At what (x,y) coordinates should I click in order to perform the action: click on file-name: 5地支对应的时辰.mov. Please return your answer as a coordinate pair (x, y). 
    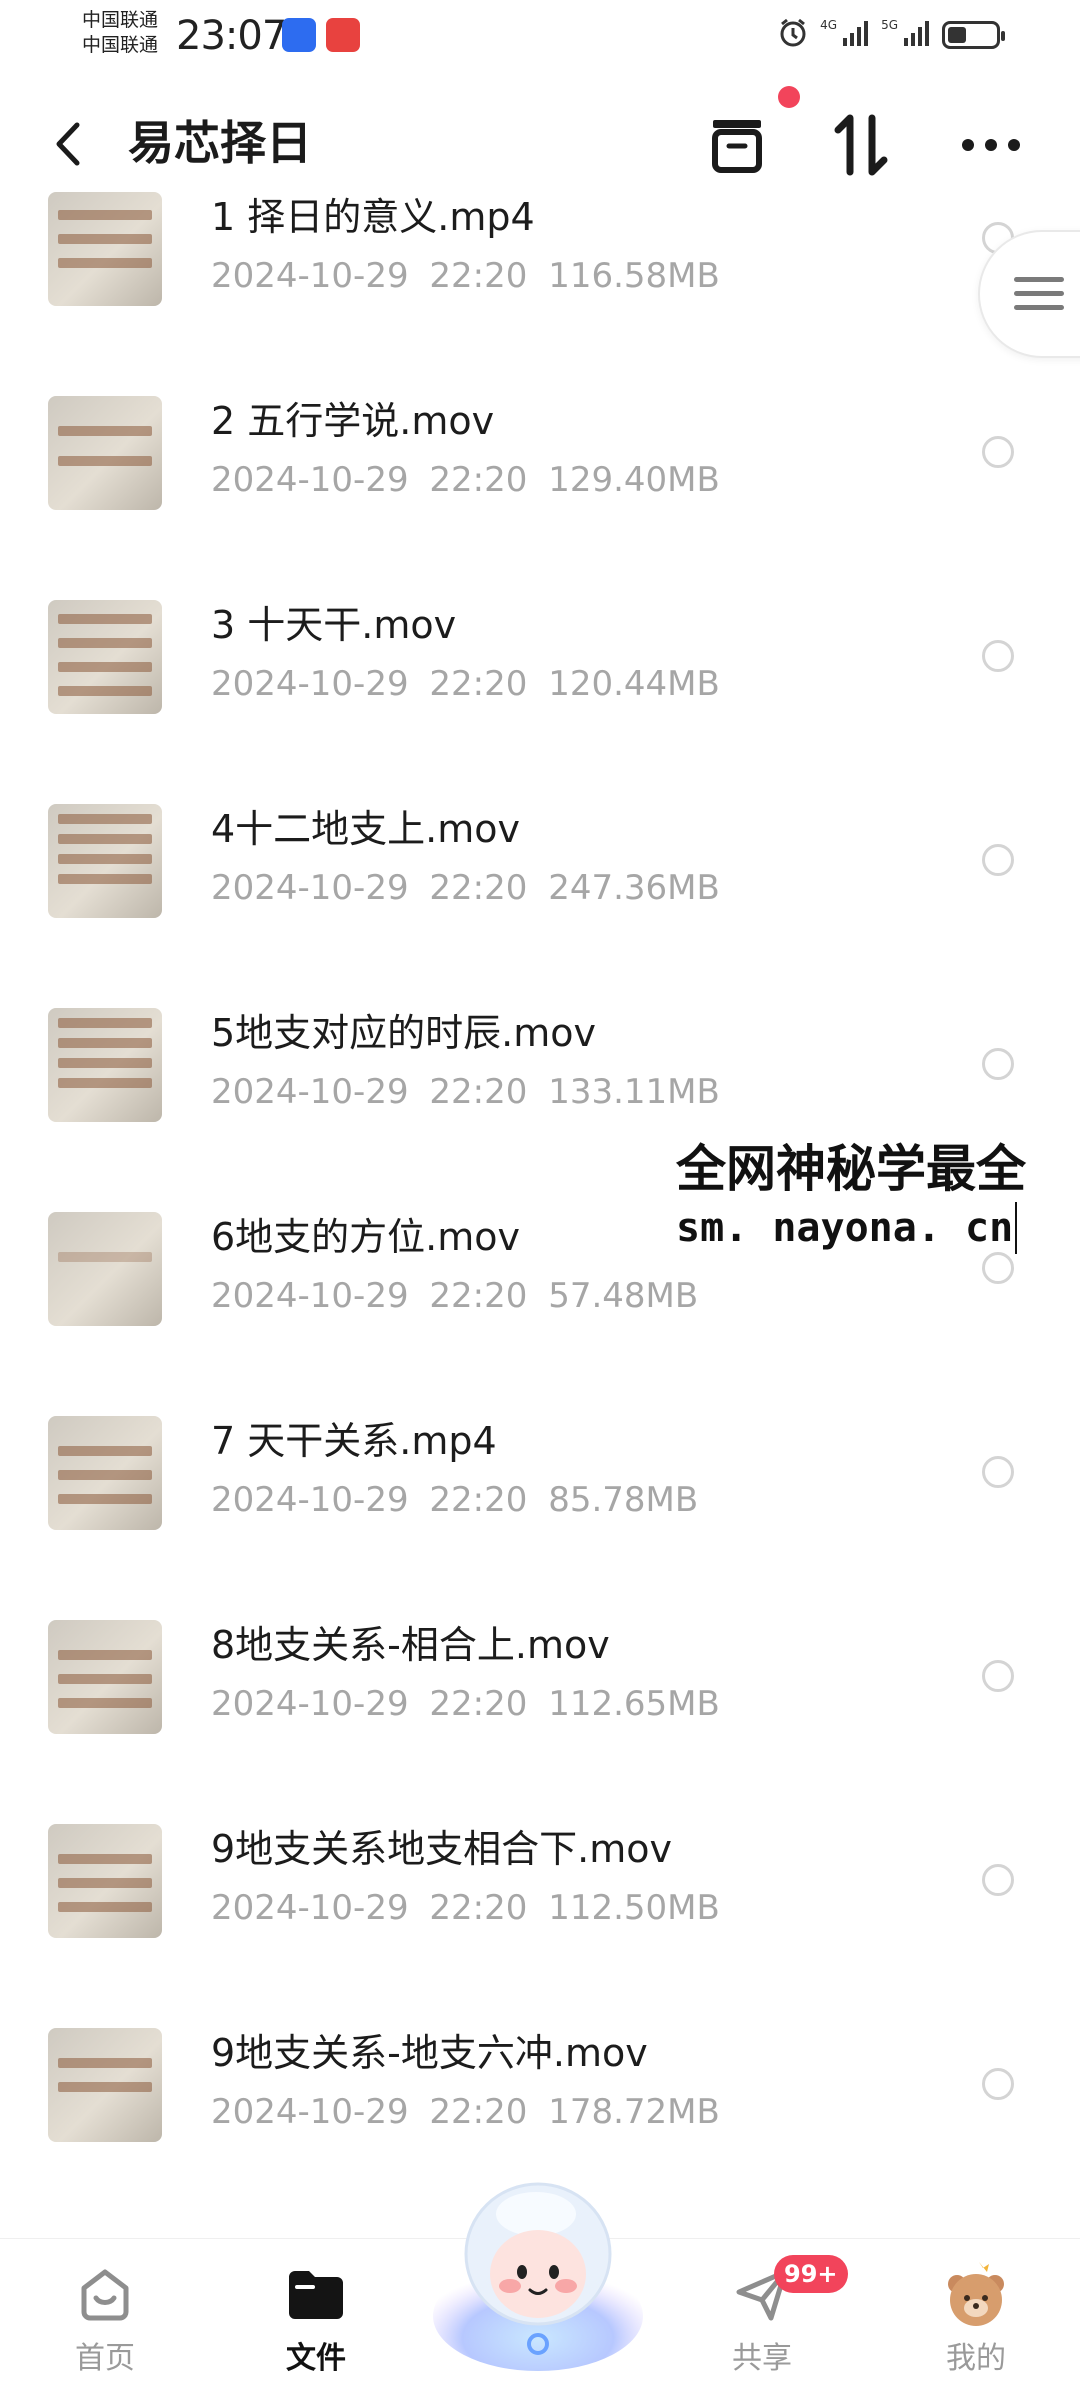
    Looking at the image, I should click on (404, 1033).